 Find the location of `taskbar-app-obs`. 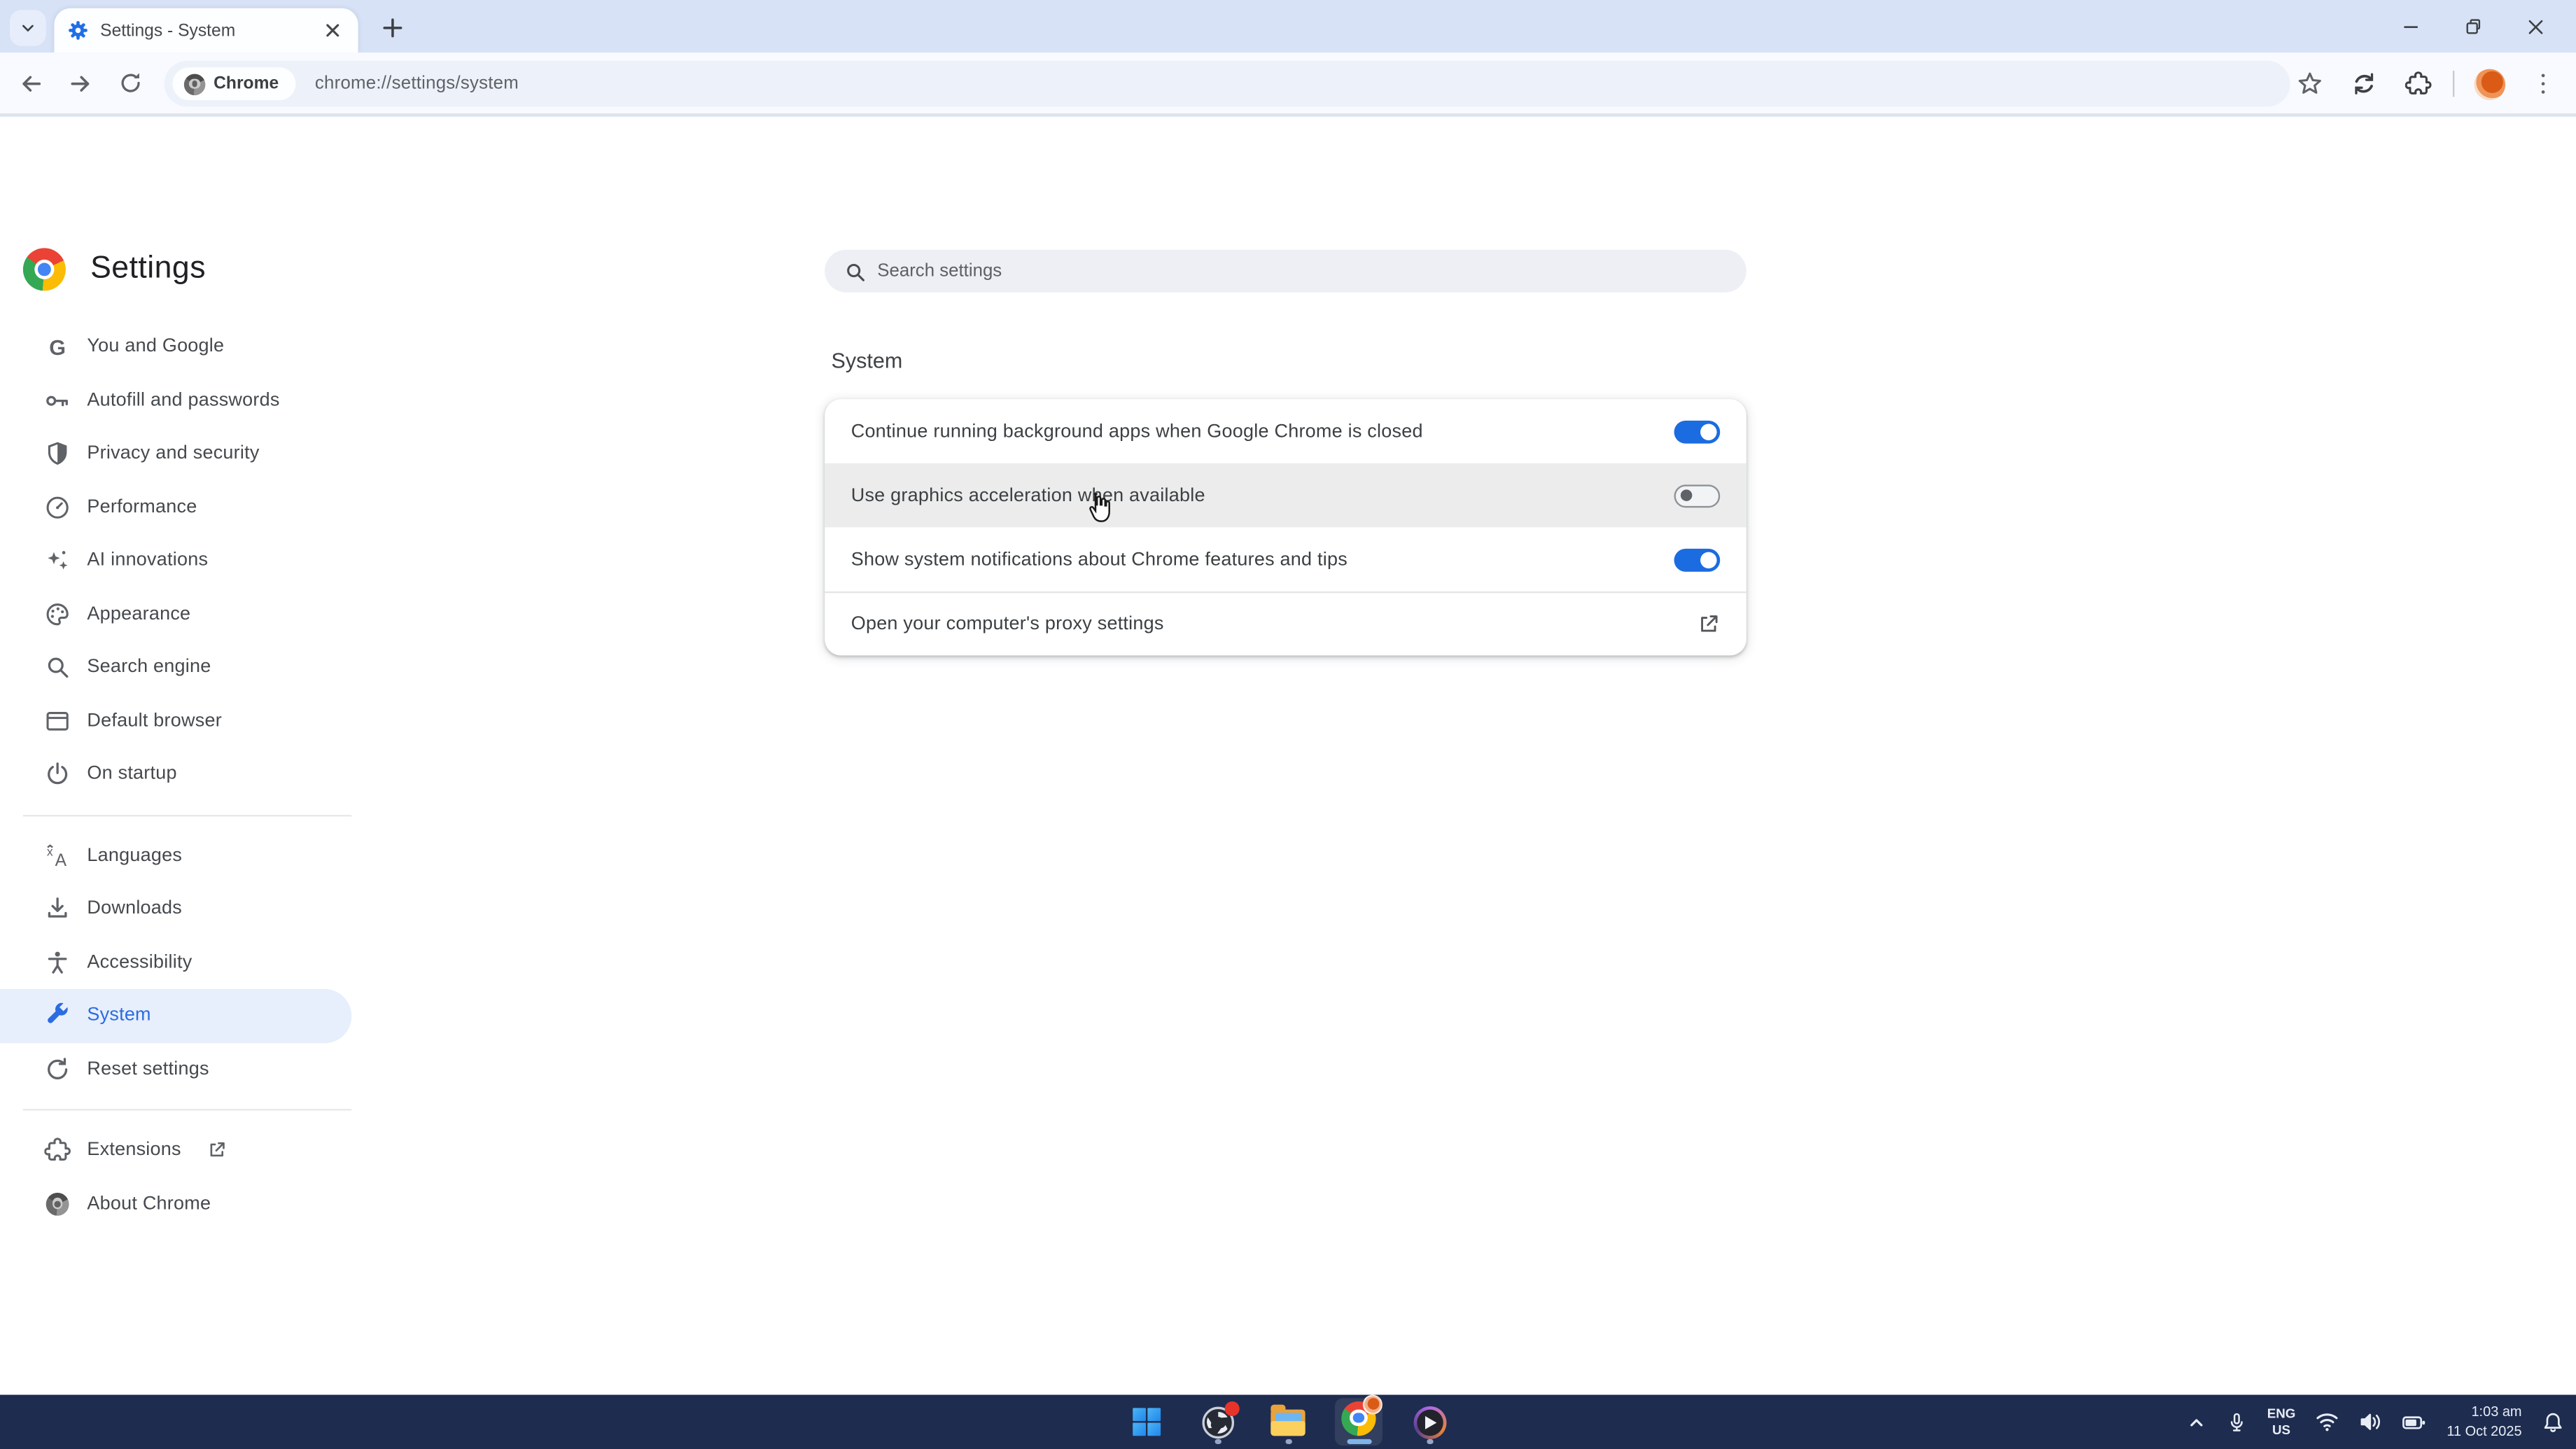

taskbar-app-obs is located at coordinates (1217, 1422).